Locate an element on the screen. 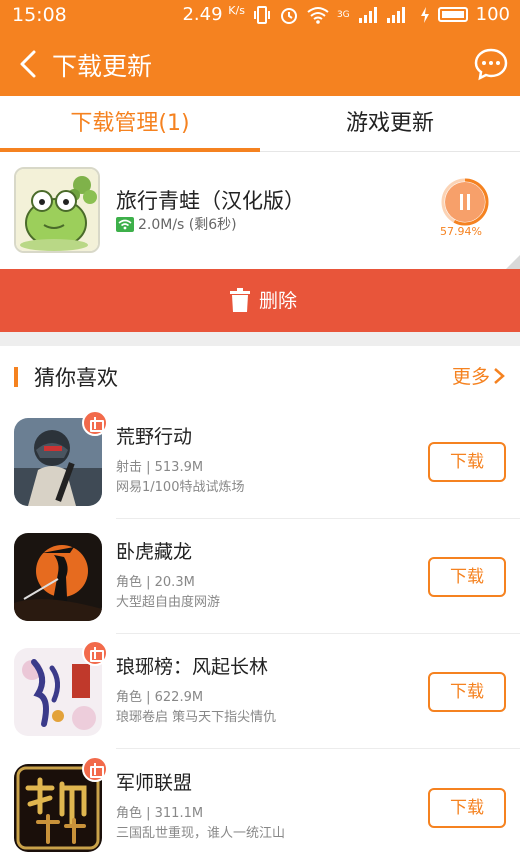 The image size is (520, 857). section-divider is located at coordinates (260, 339).